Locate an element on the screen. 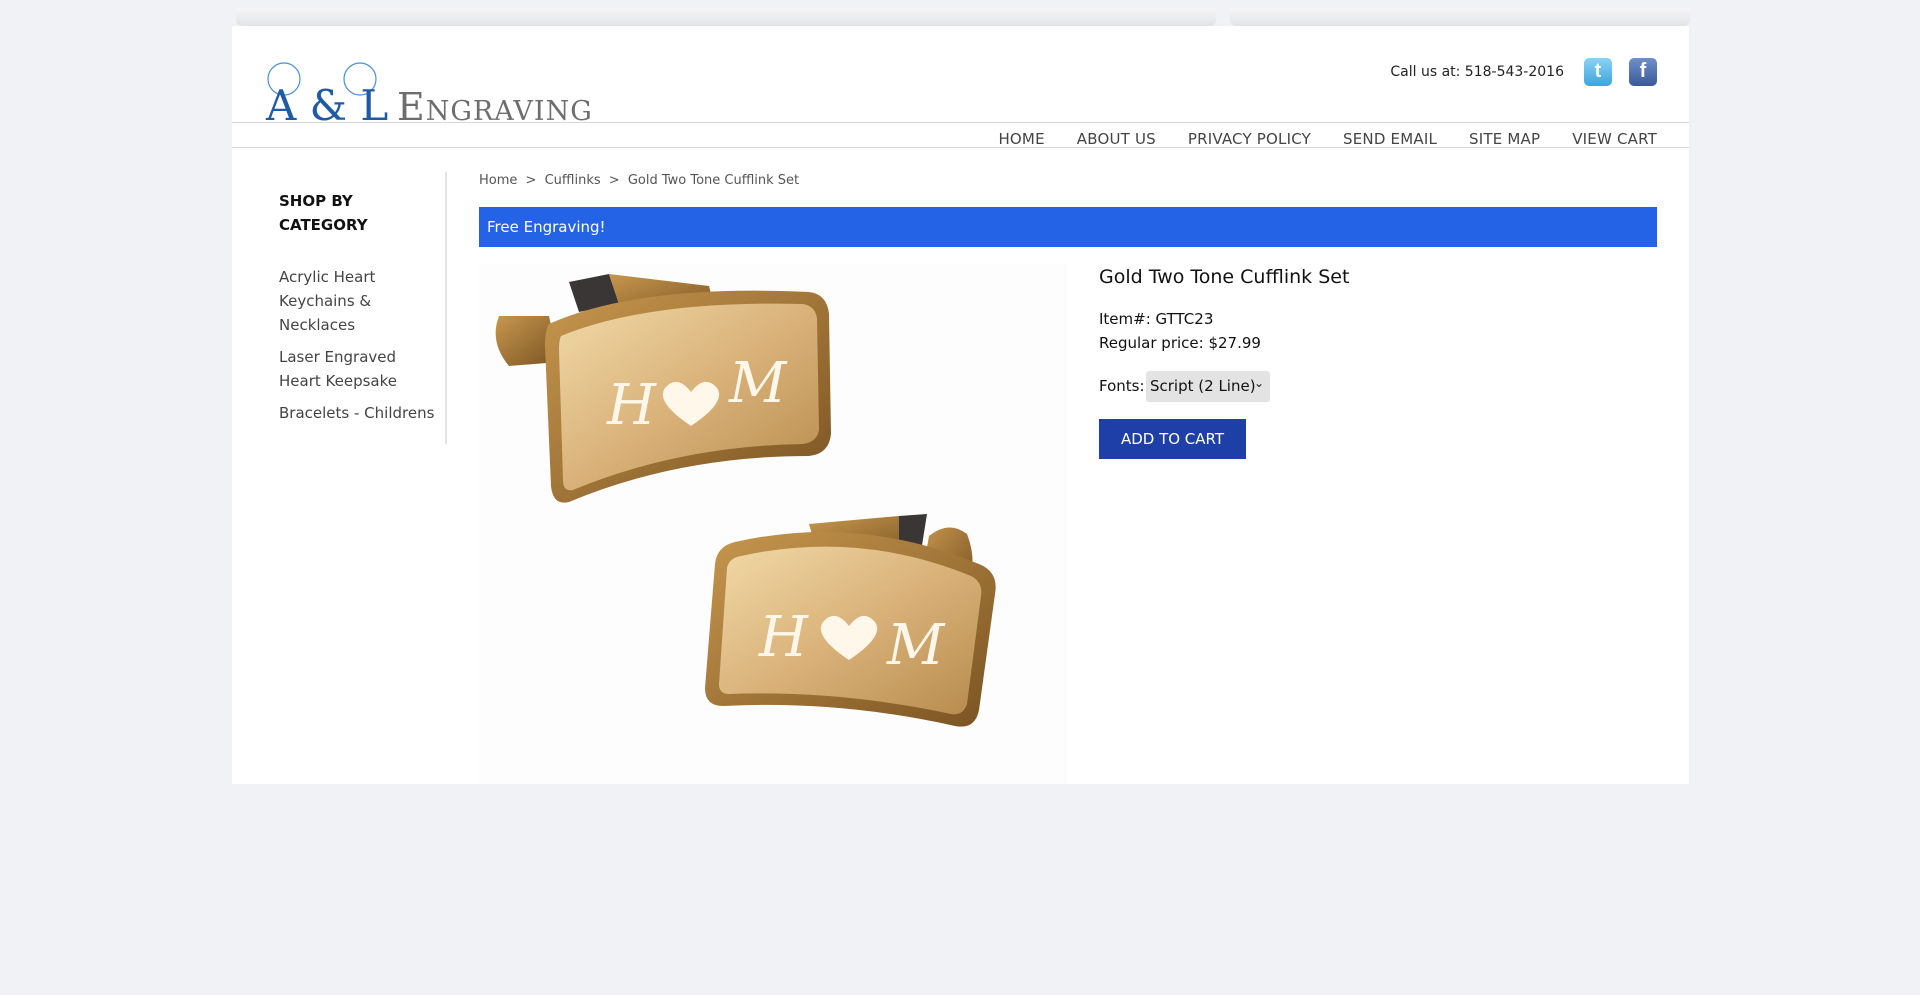 The image size is (1920, 995). chevron-down-icon: ⌄ is located at coordinates (1258, 383).